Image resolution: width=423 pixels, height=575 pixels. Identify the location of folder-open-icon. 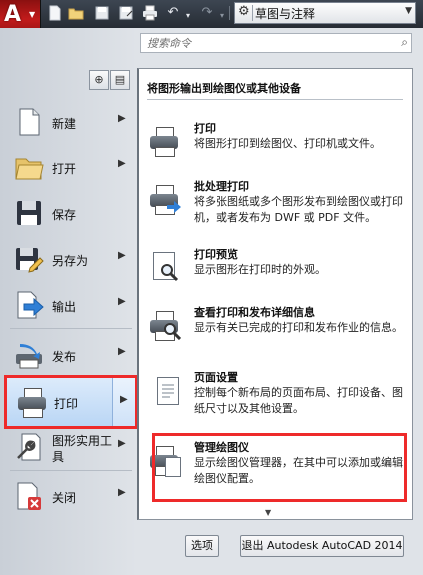
(29, 167).